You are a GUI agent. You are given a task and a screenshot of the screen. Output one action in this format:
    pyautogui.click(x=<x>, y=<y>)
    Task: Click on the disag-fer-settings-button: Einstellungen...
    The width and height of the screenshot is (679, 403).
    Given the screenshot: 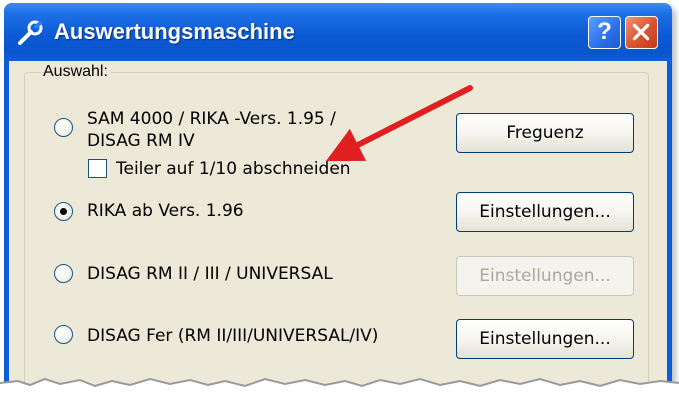 What is the action you would take?
    pyautogui.click(x=545, y=339)
    